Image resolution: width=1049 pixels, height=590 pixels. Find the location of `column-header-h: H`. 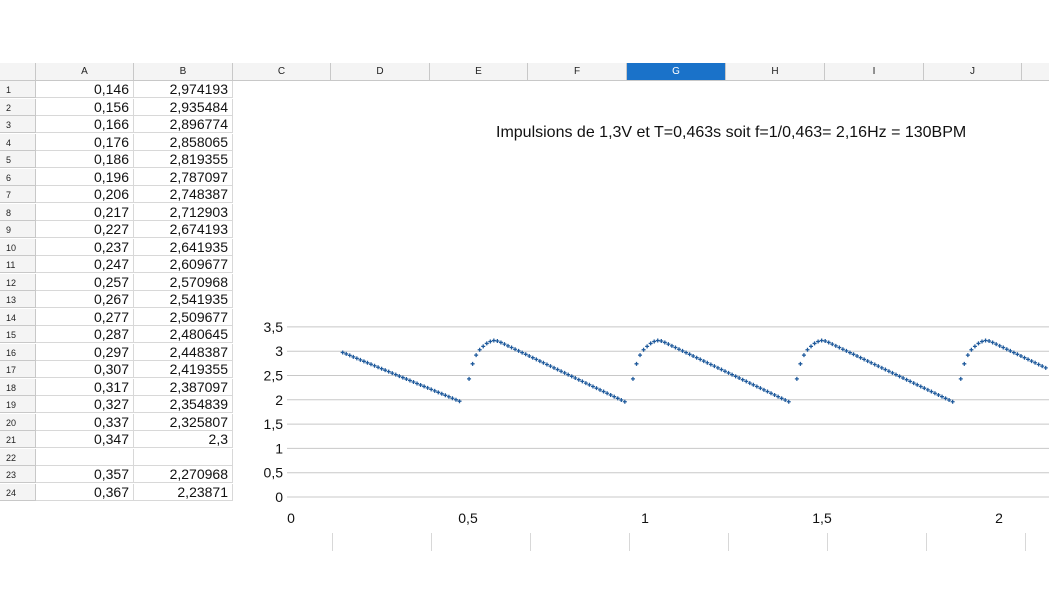

column-header-h: H is located at coordinates (775, 72).